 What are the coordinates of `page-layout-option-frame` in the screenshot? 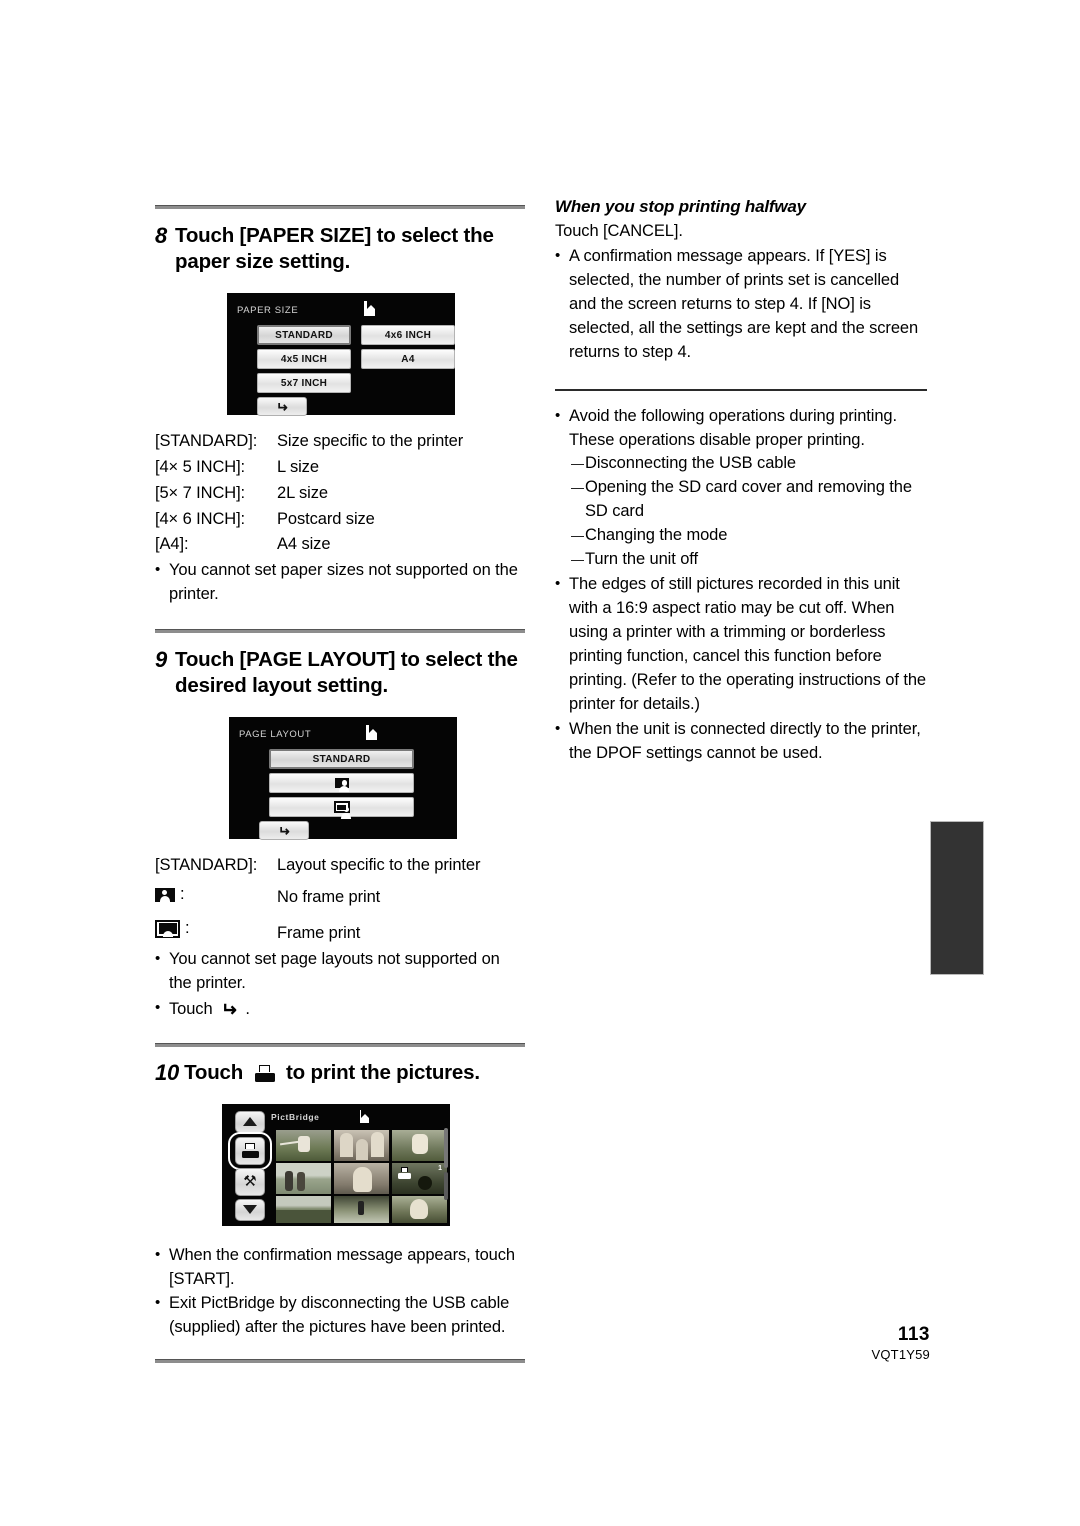 It's located at (341, 808).